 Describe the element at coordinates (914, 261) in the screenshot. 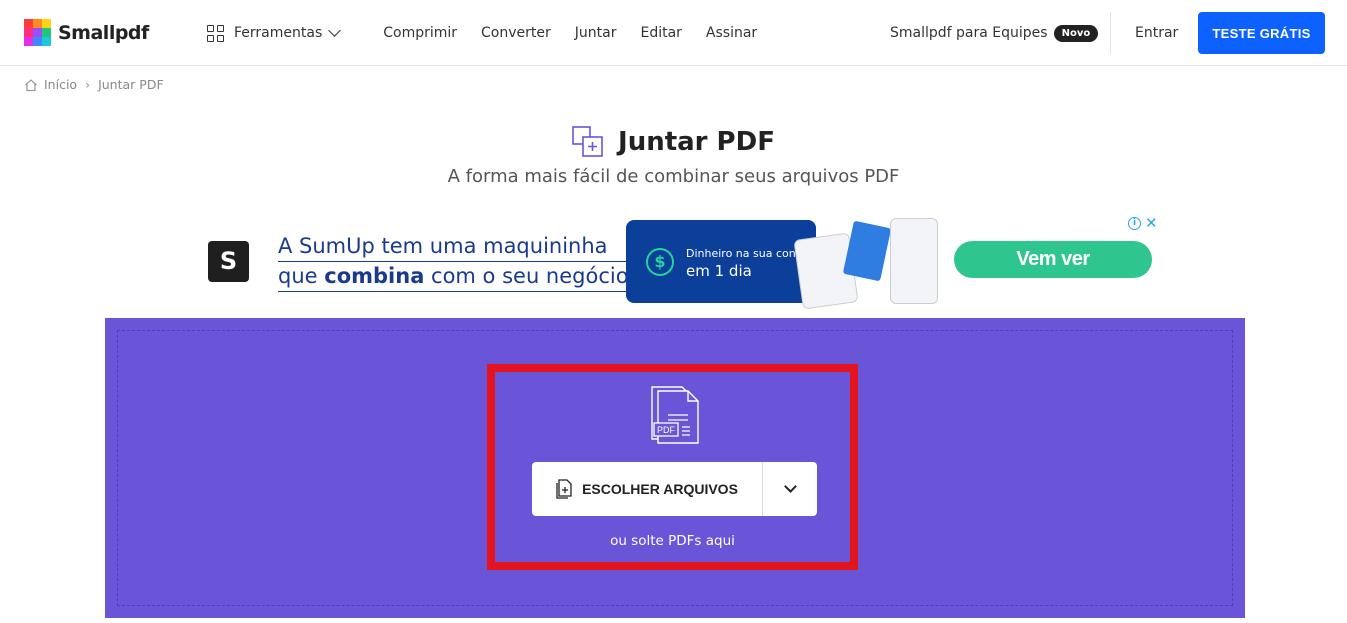

I see `pos-terminal-image` at that location.